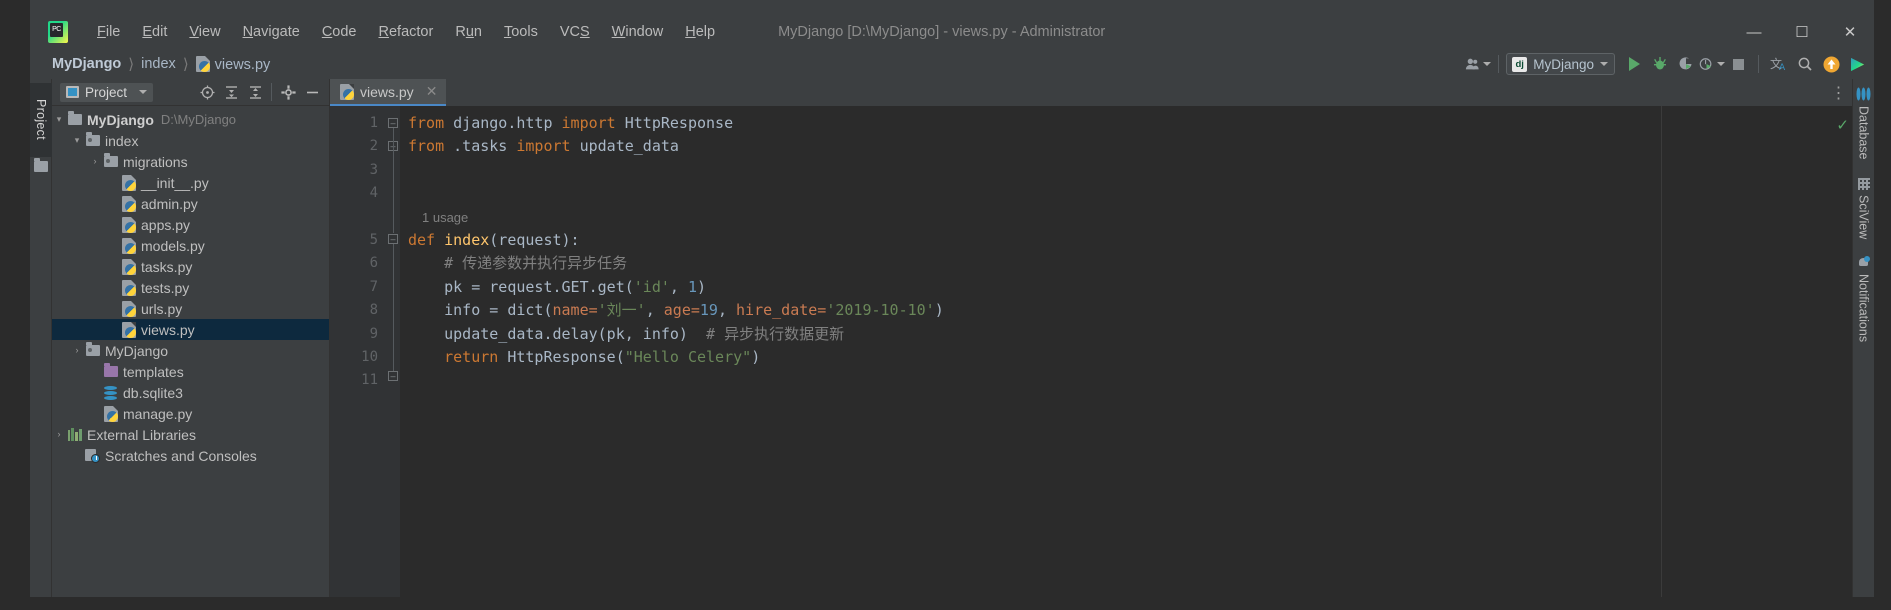 The width and height of the screenshot is (1891, 610). What do you see at coordinates (1782, 67) in the screenshot?
I see `svg-text: A` at bounding box center [1782, 67].